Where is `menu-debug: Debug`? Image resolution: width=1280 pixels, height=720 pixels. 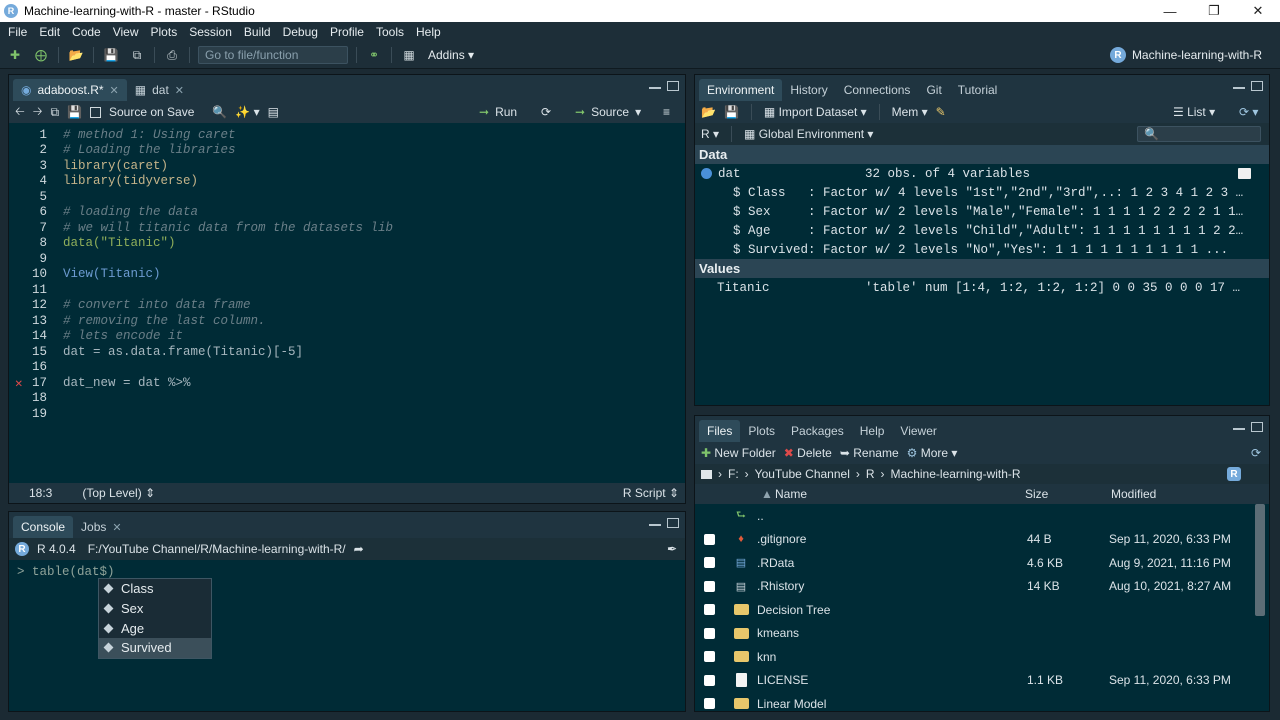 menu-debug: Debug is located at coordinates (300, 32).